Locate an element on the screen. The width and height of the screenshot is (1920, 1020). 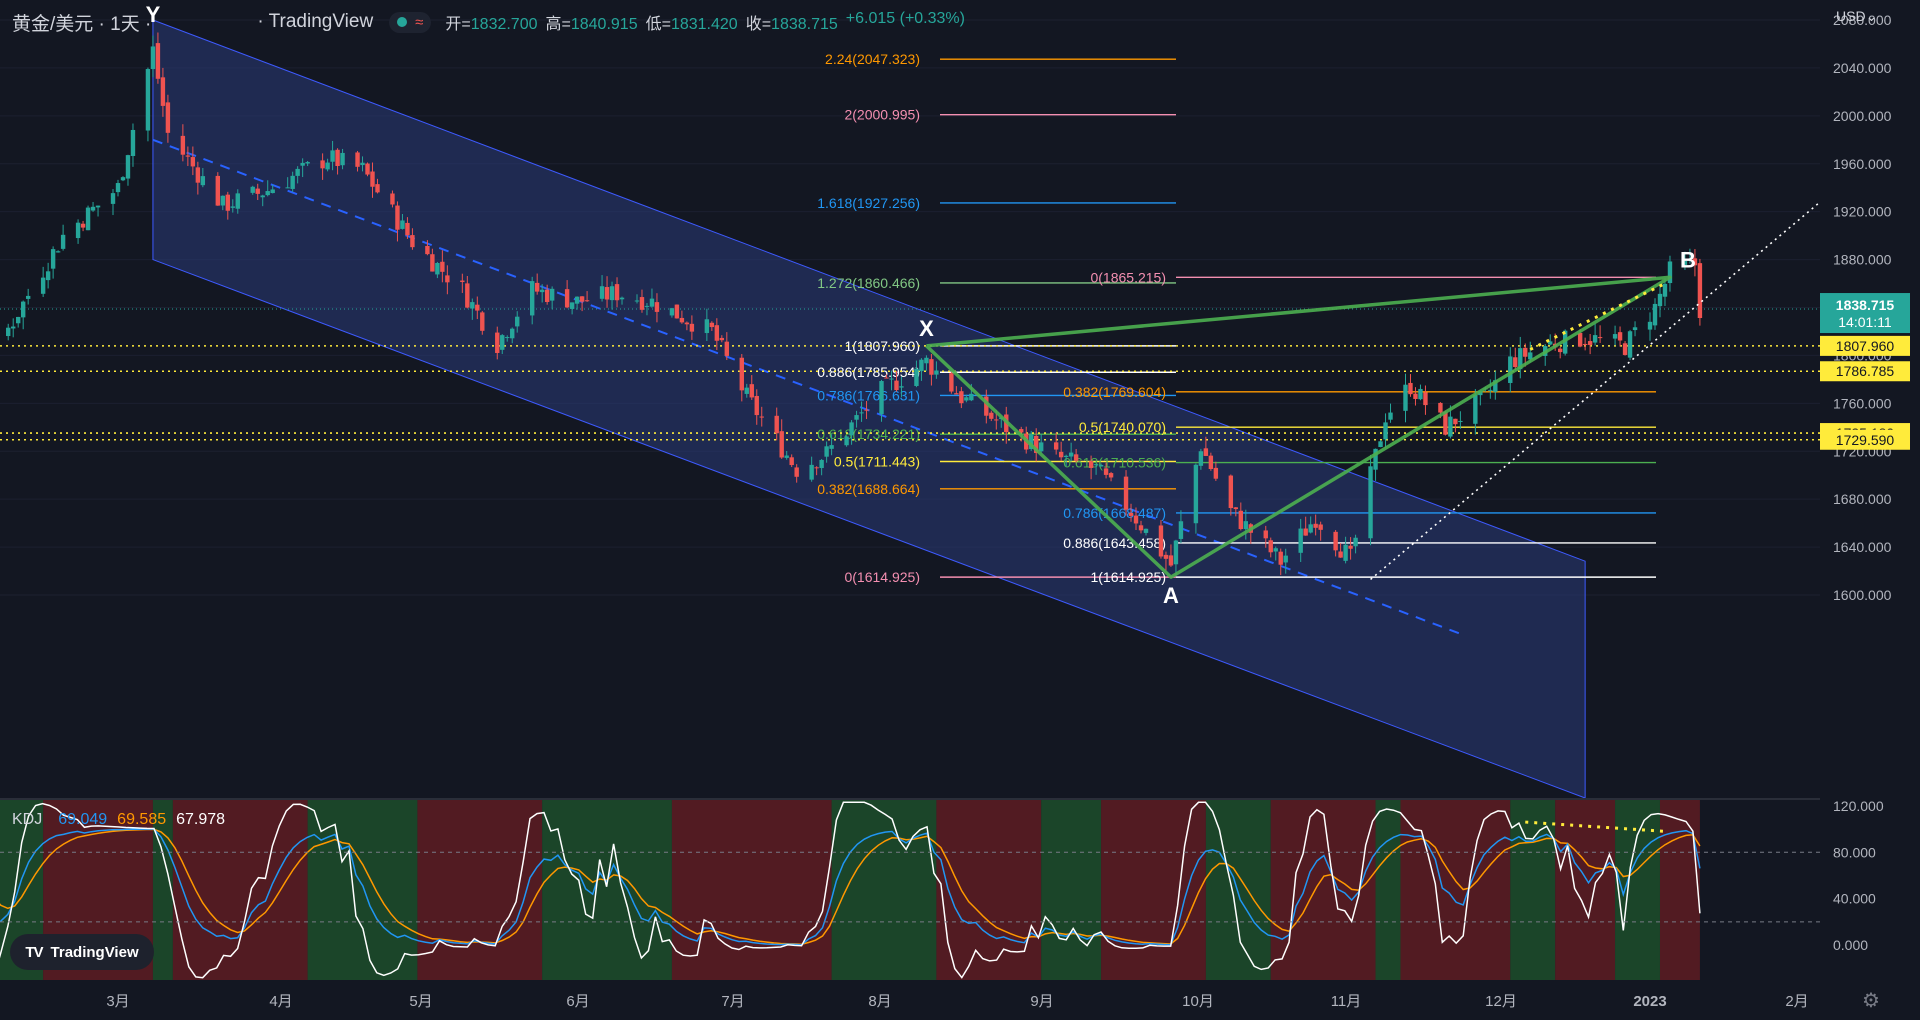
currency-selector: USD⌄ is located at coordinates (1856, 16).